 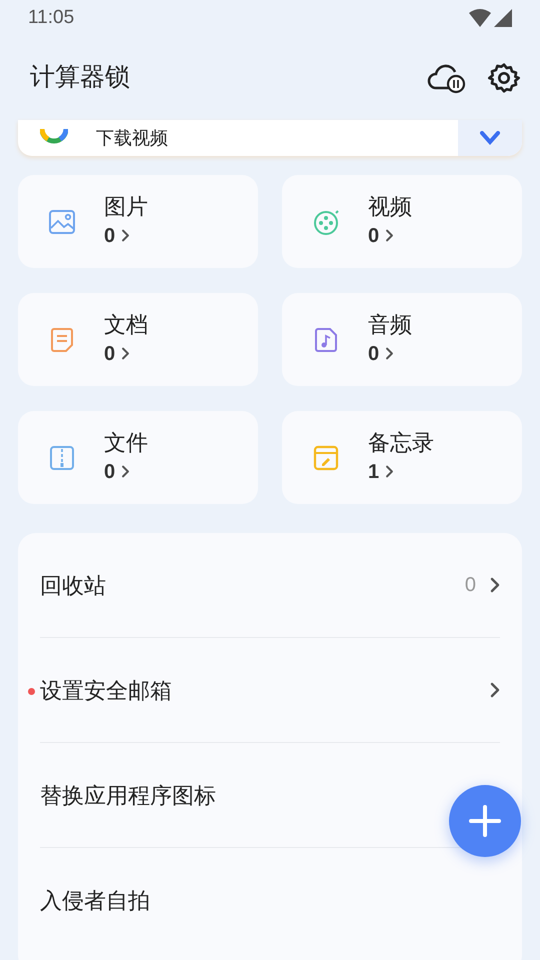 I want to click on menu-item: 替换应用程序图标, so click(x=128, y=795).